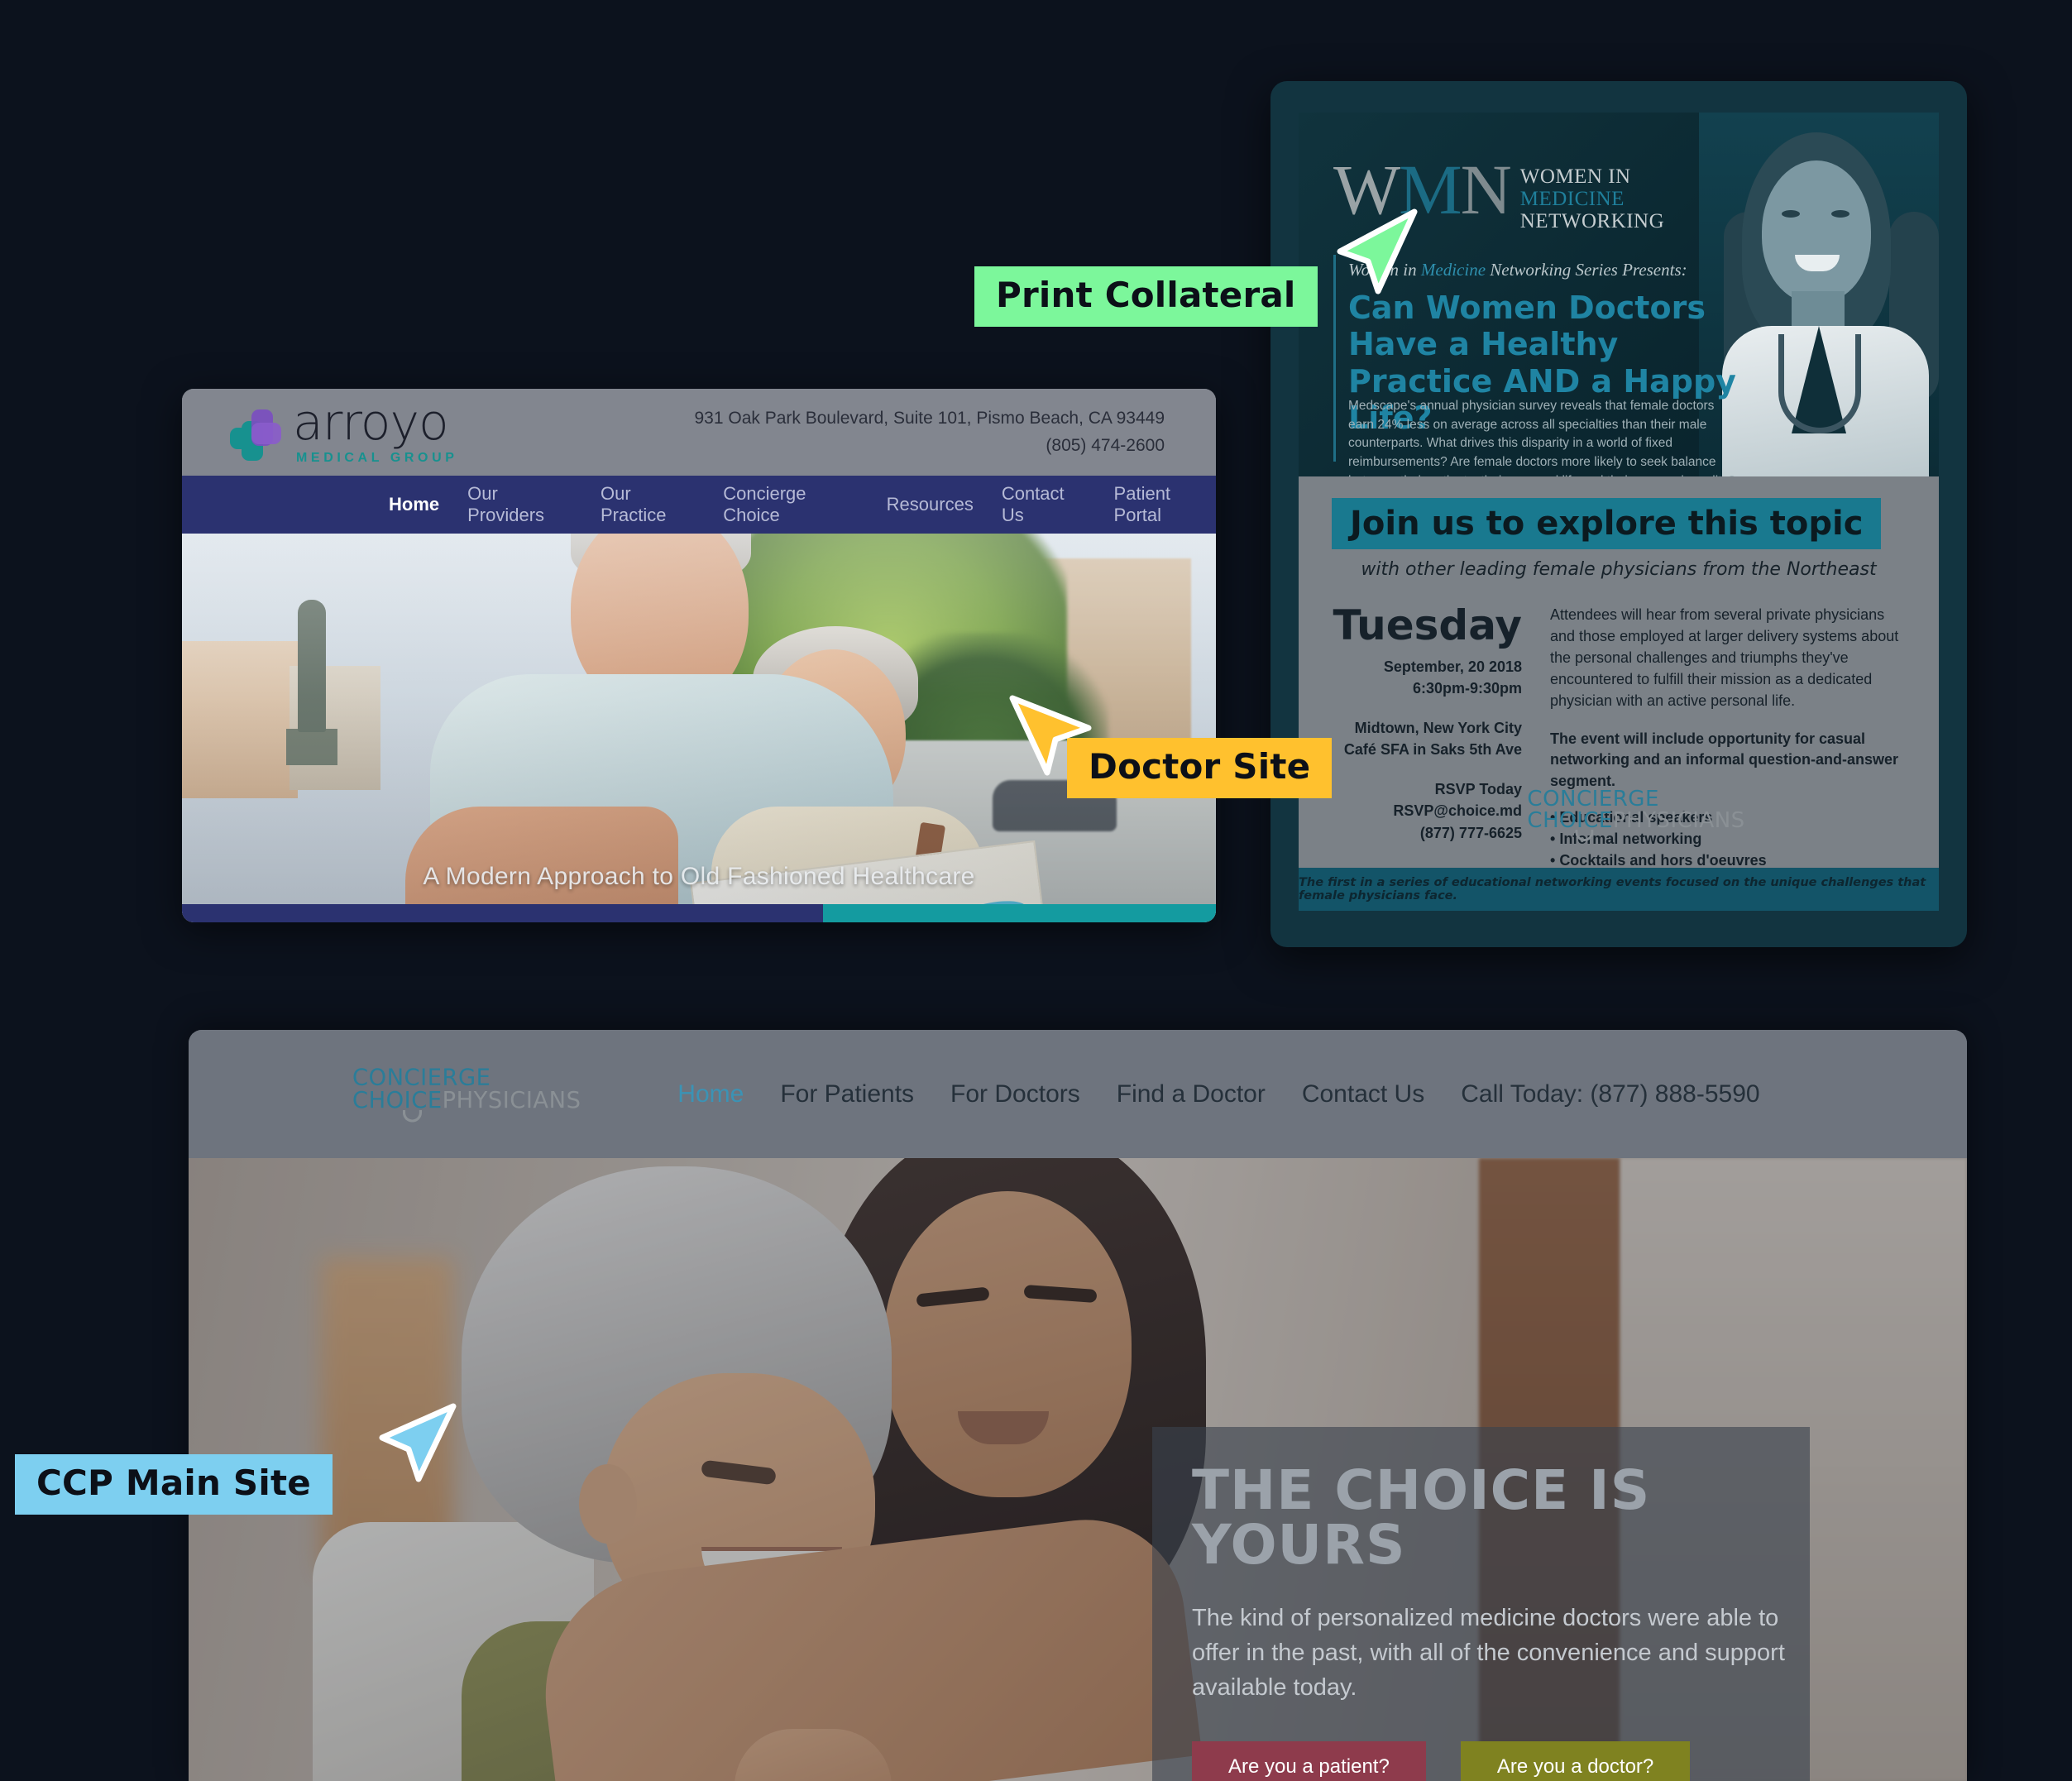 The height and width of the screenshot is (1781, 2072). I want to click on ccp-logo-line1: CONCIERGE, so click(421, 1077).